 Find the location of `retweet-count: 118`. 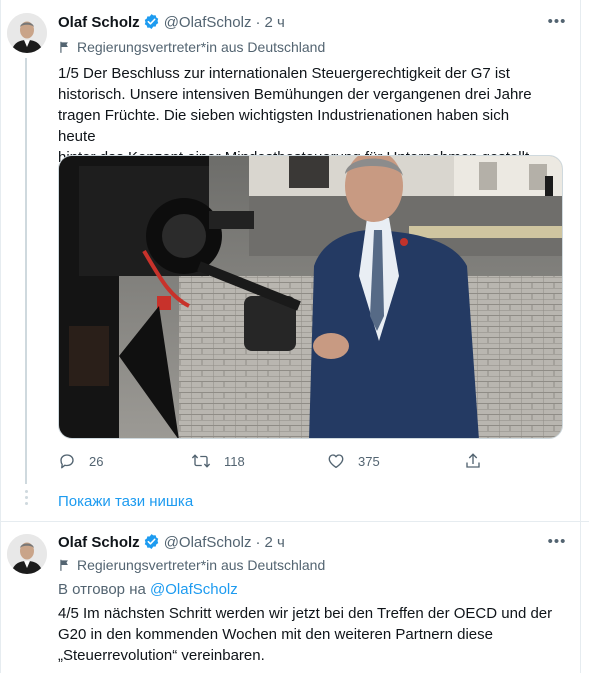

retweet-count: 118 is located at coordinates (234, 461).